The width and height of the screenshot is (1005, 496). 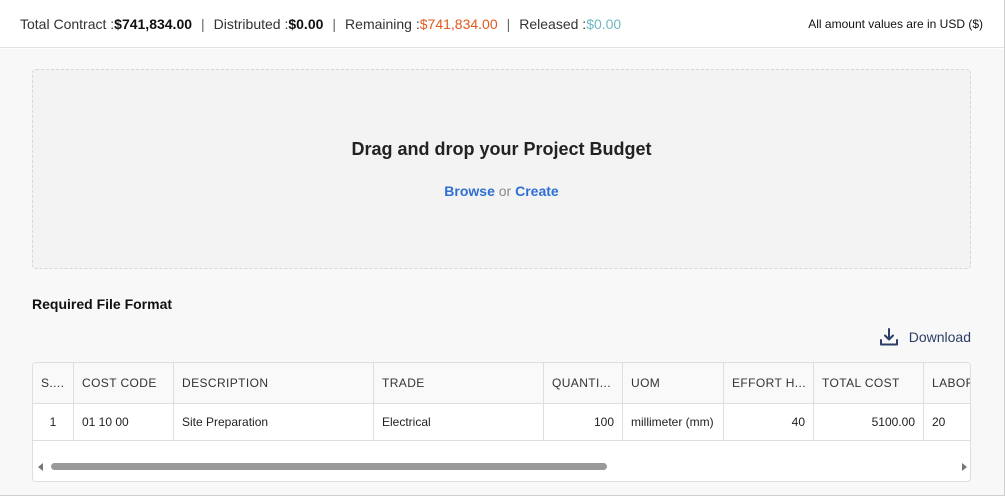 What do you see at coordinates (459, 422) in the screenshot?
I see `table-cell: Electrical` at bounding box center [459, 422].